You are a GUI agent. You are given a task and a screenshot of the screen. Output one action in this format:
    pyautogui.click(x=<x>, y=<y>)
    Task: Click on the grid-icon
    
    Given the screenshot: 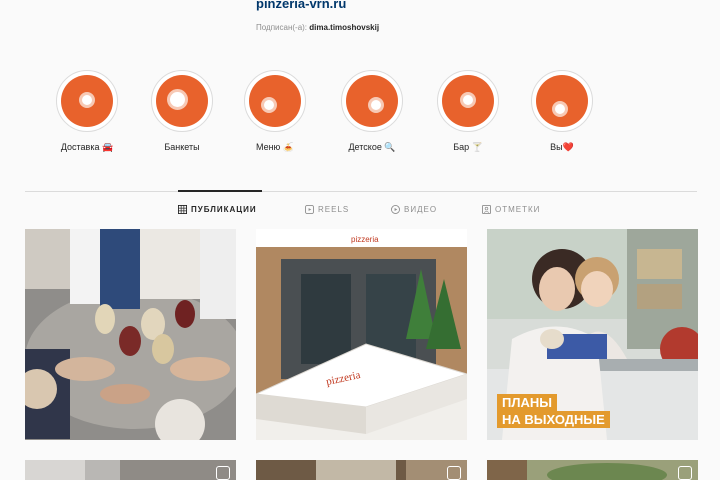 What is the action you would take?
    pyautogui.click(x=182, y=209)
    